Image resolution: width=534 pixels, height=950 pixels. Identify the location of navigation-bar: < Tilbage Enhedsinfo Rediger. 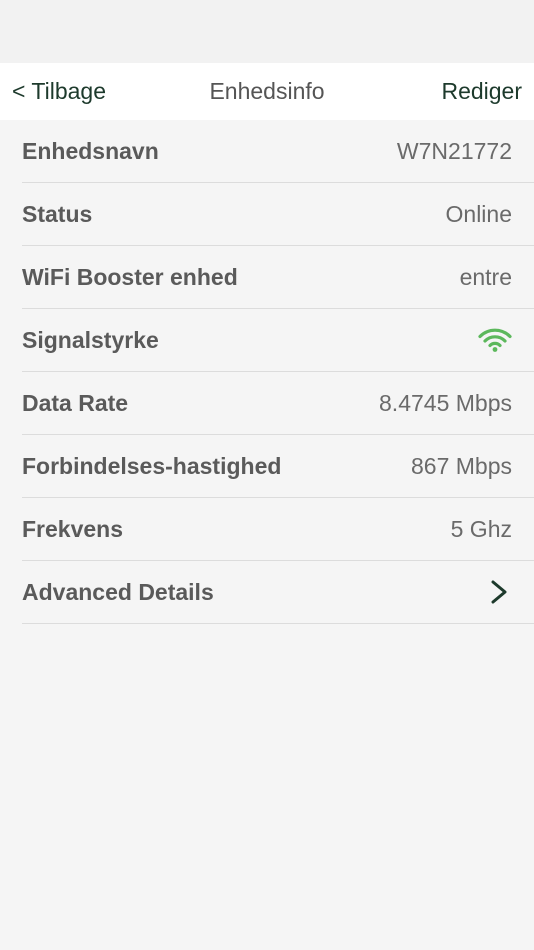
(267, 91).